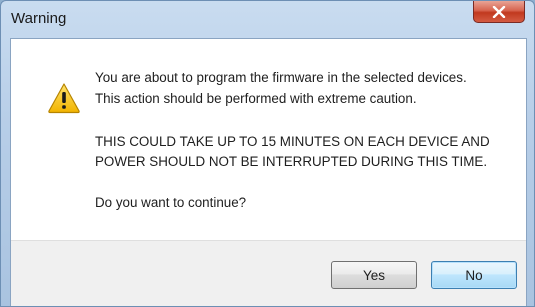 This screenshot has height=307, width=535. What do you see at coordinates (171, 202) in the screenshot?
I see `message-line-5: Do you want to continue?` at bounding box center [171, 202].